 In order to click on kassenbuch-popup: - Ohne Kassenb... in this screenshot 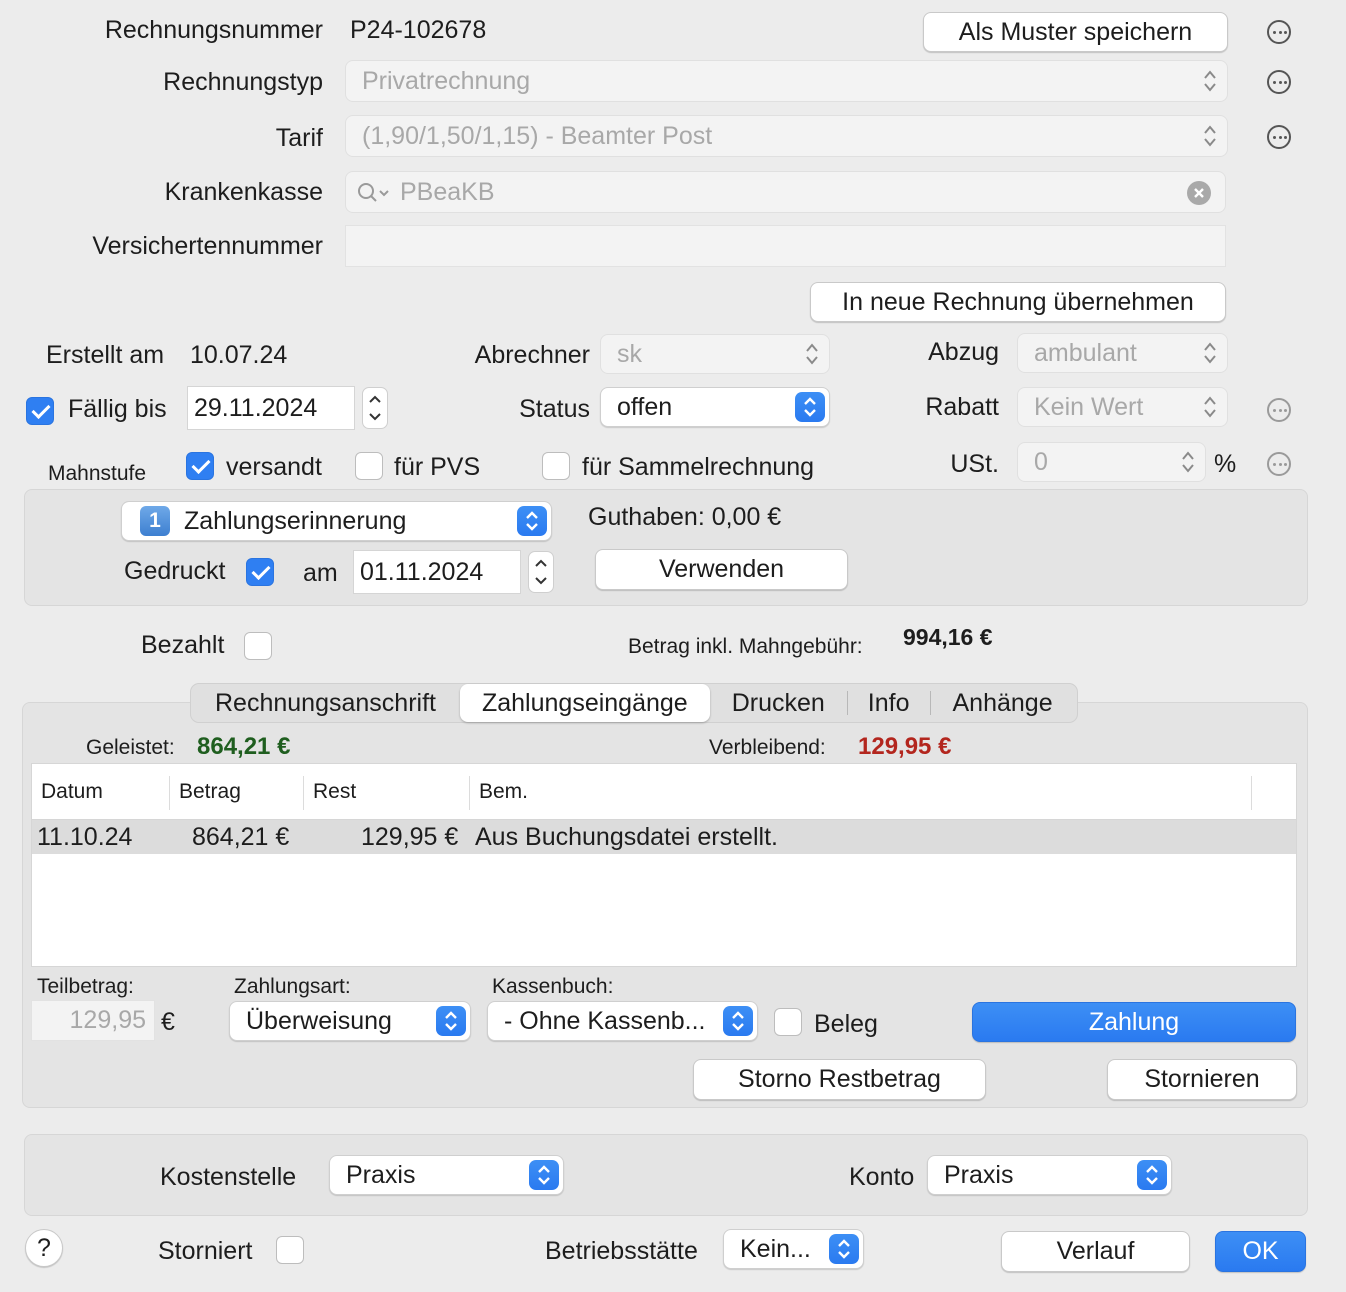, I will do `click(622, 1021)`.